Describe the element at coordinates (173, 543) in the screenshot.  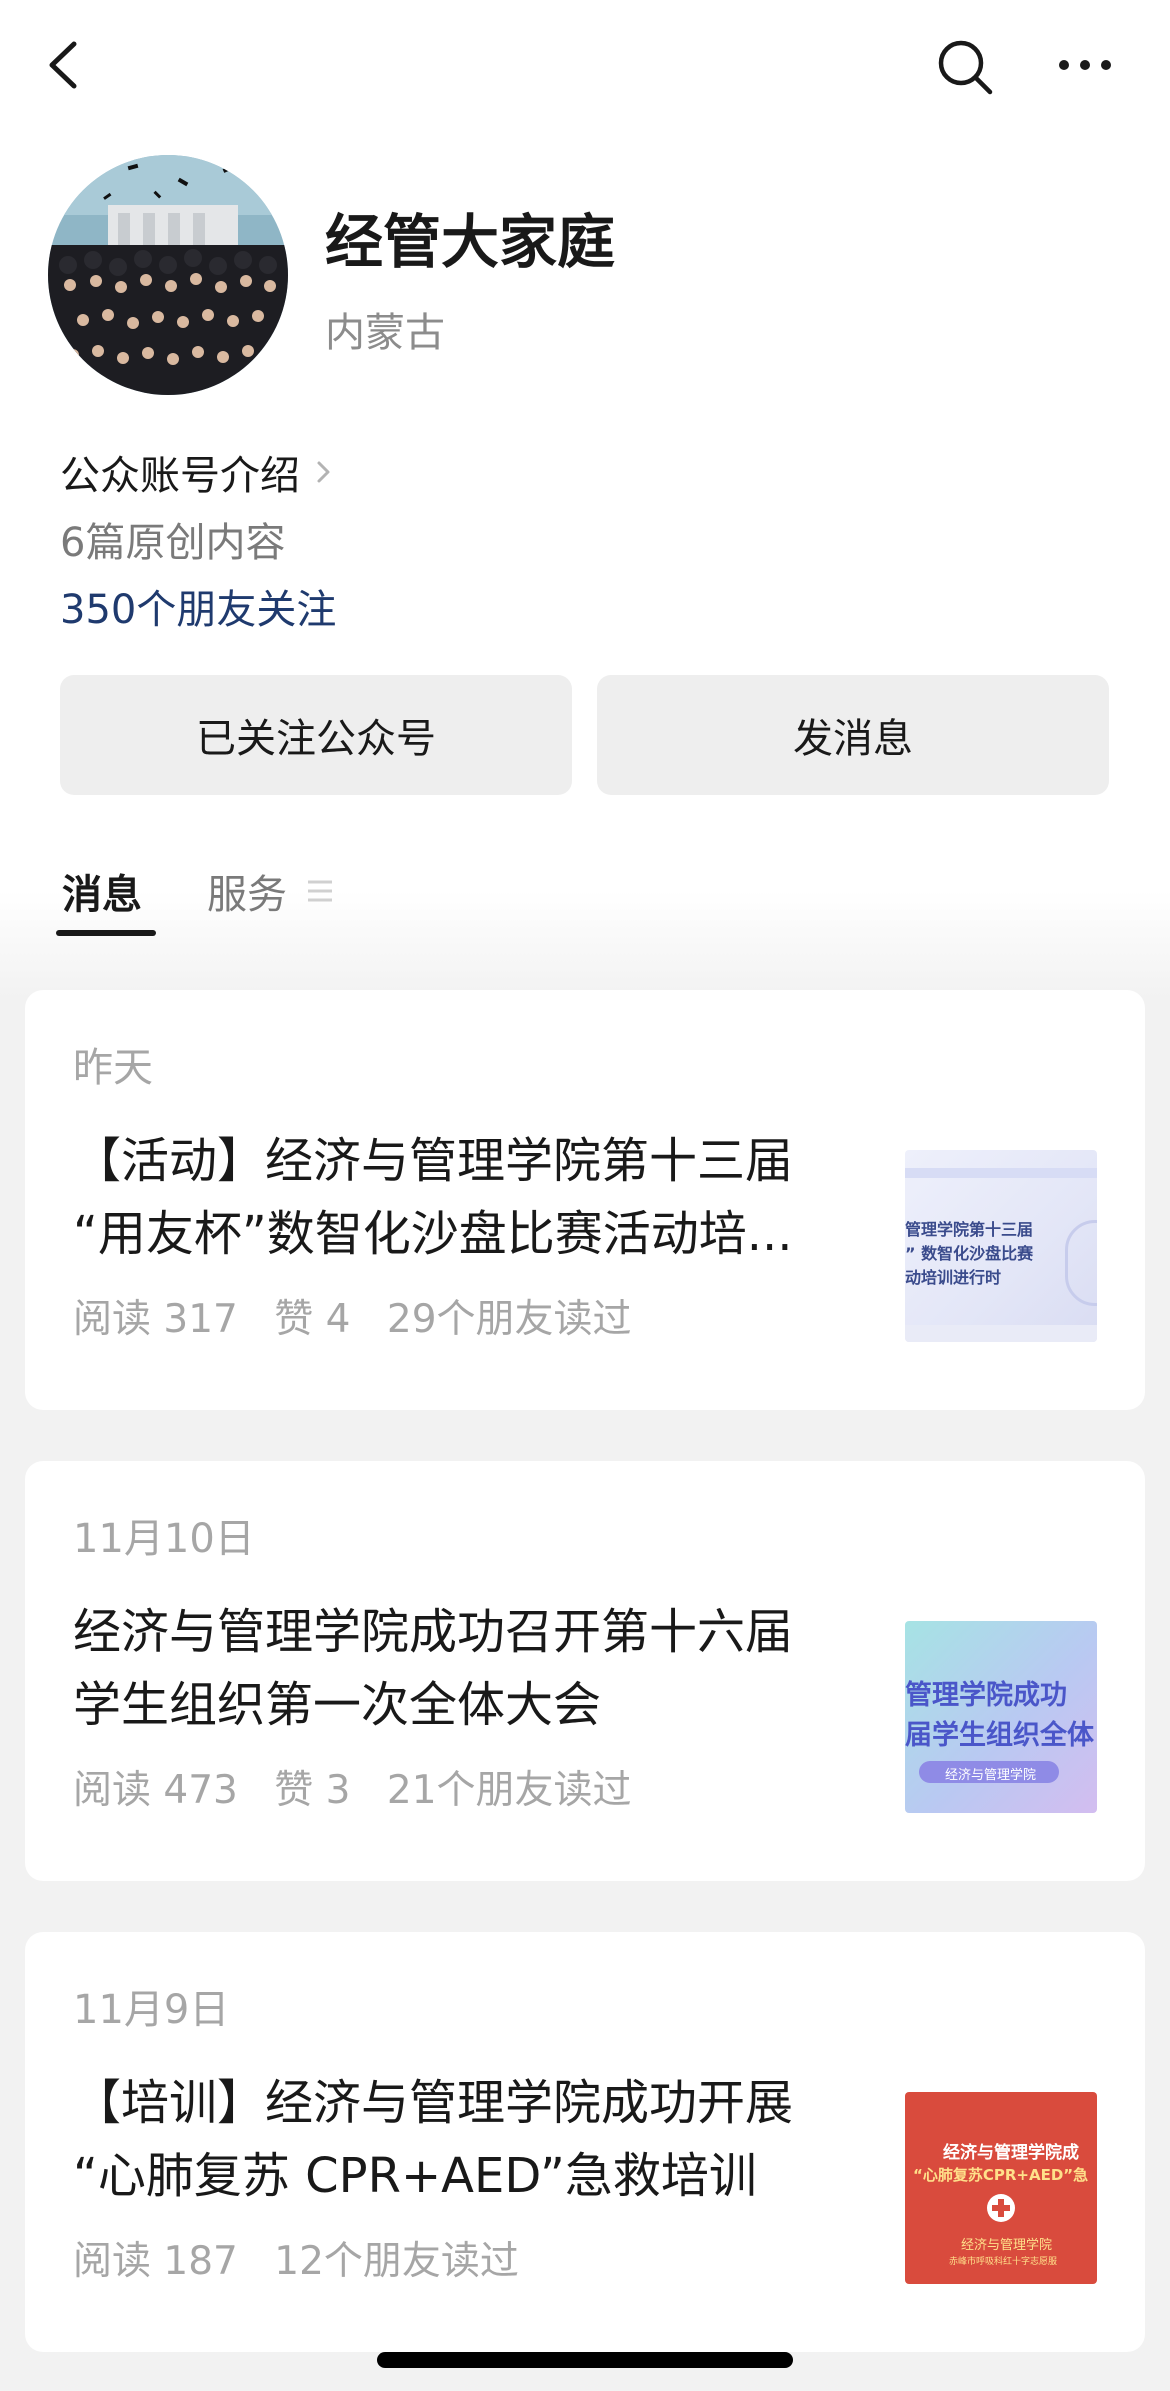
I see `original-content-count: 6篇原创内容` at that location.